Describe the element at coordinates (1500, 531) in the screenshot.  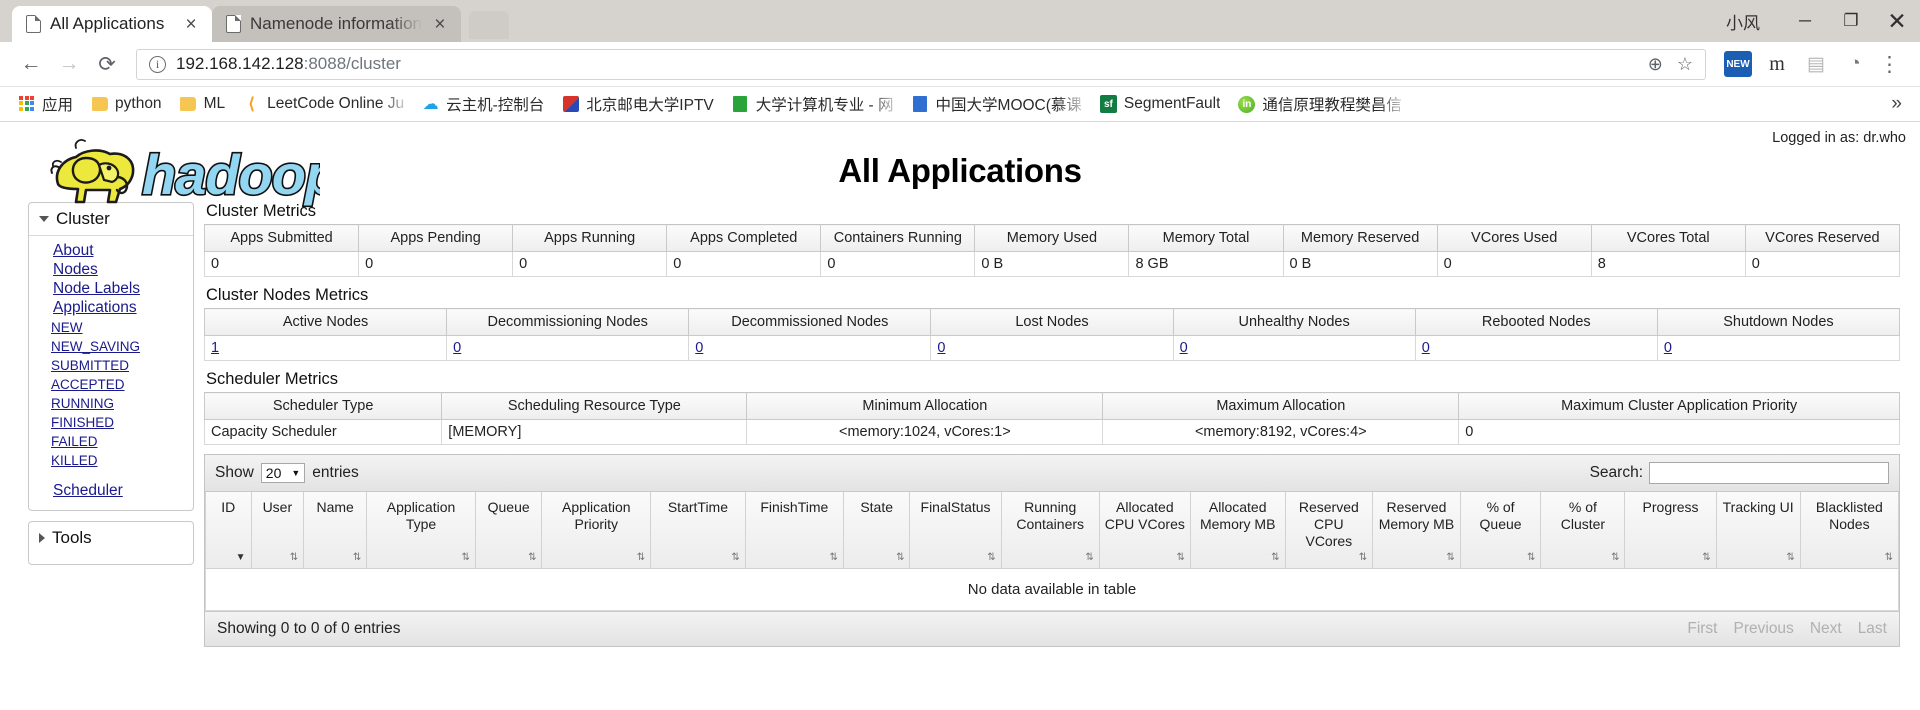
I see `col-percent-of-queue: % of Queue ⇅` at that location.